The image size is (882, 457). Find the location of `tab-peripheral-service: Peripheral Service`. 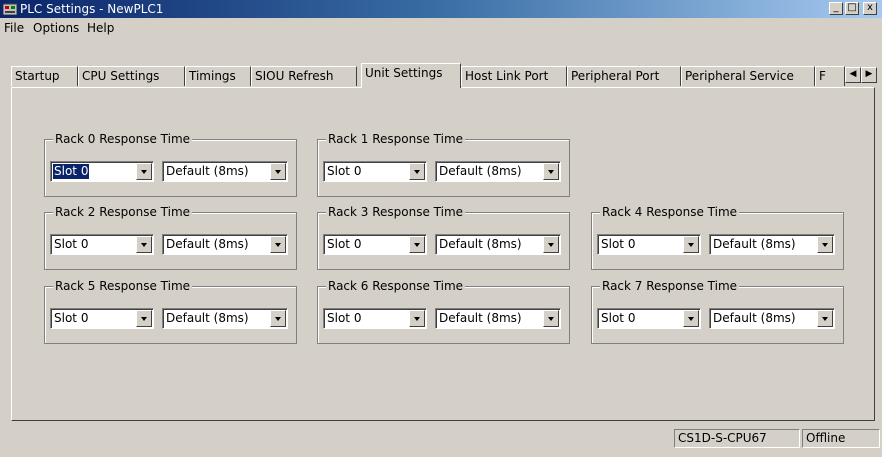

tab-peripheral-service: Peripheral Service is located at coordinates (748, 76).